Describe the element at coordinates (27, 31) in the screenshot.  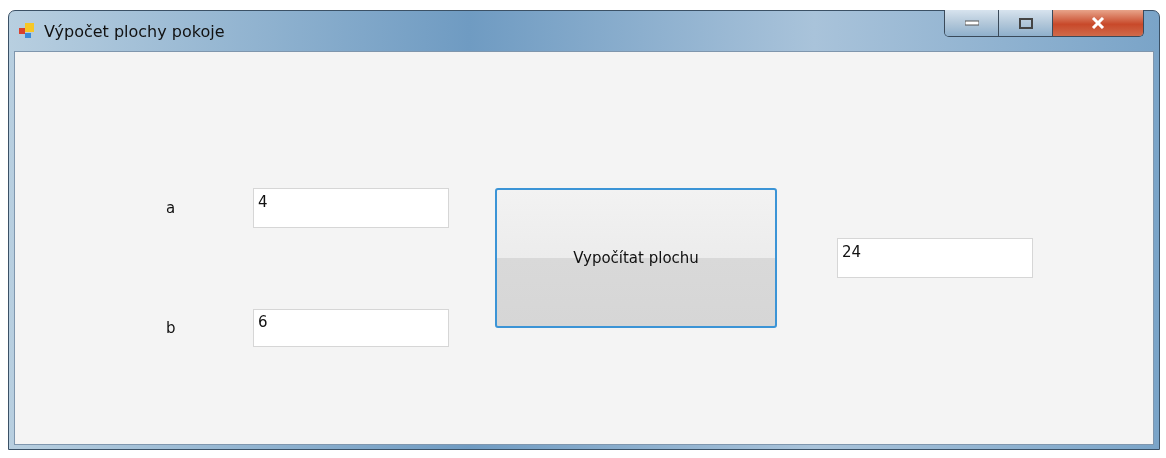
I see `app-icon` at that location.